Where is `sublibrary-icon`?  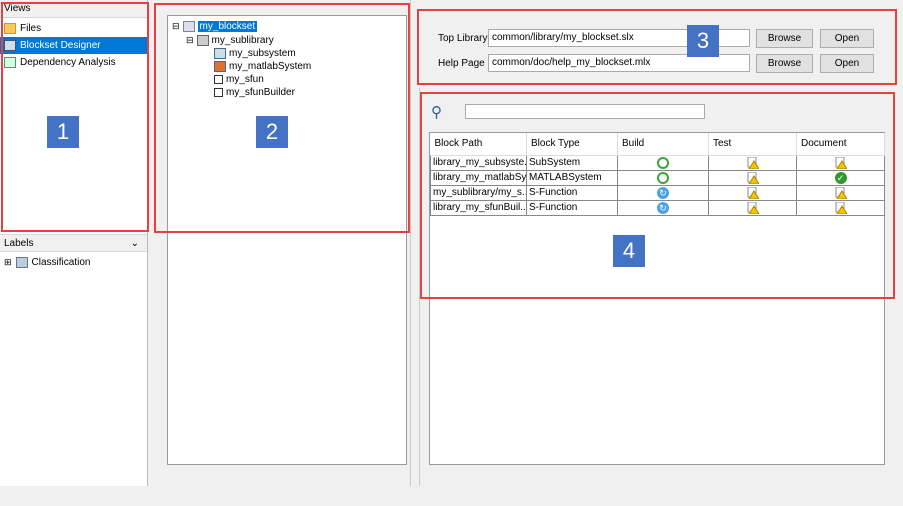 sublibrary-icon is located at coordinates (202, 40).